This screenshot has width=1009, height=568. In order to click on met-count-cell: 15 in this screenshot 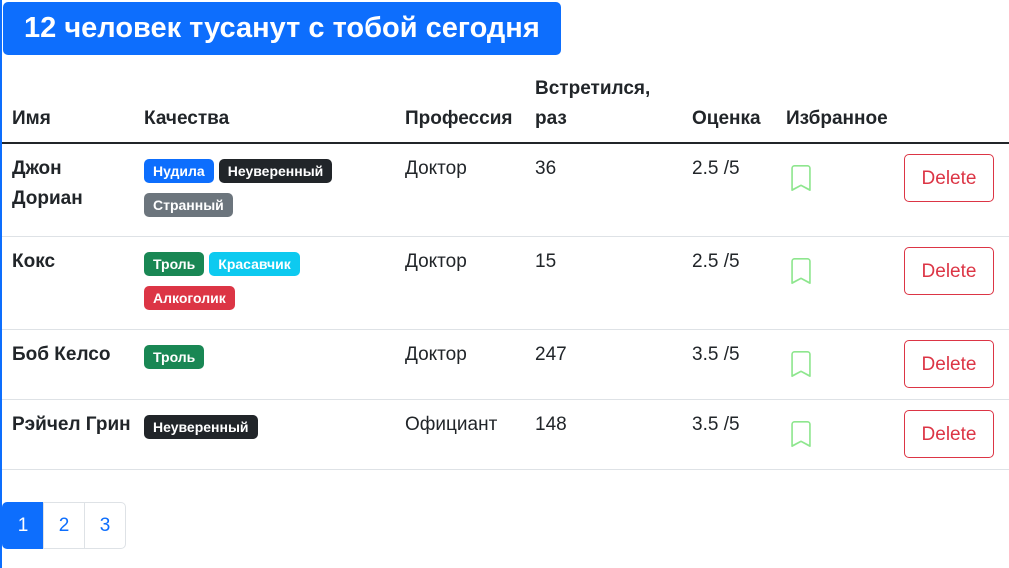, I will do `click(603, 283)`.